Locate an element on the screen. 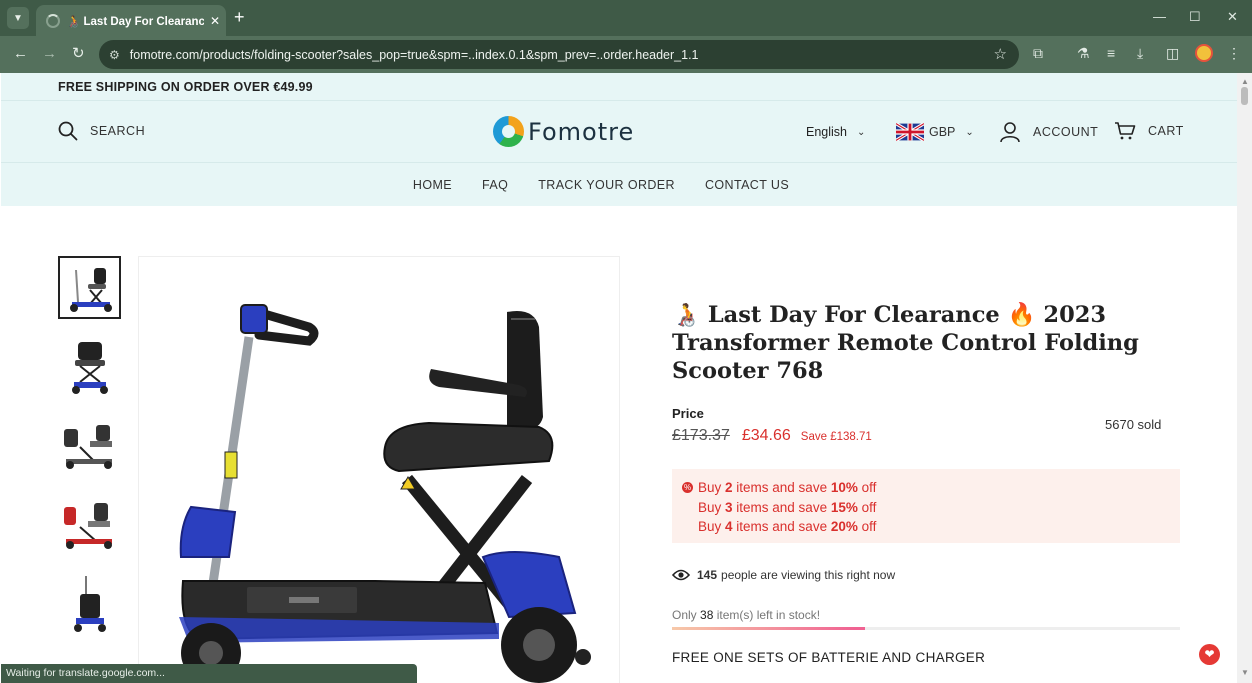  thumbnail-gallery is located at coordinates (89, 453).